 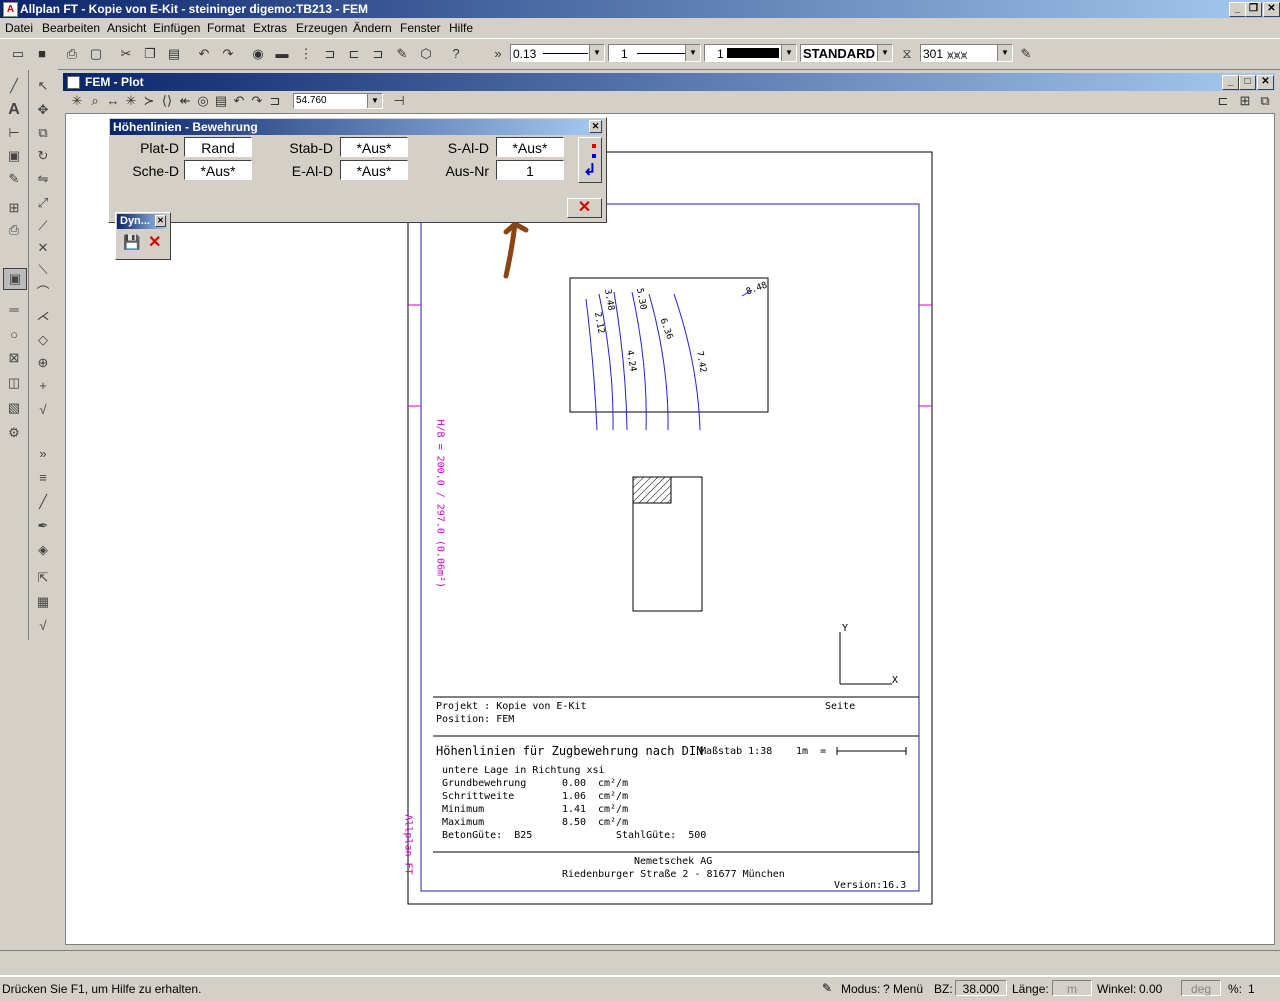 What do you see at coordinates (1230, 82) in the screenshot?
I see `child-minimize-button: _` at bounding box center [1230, 82].